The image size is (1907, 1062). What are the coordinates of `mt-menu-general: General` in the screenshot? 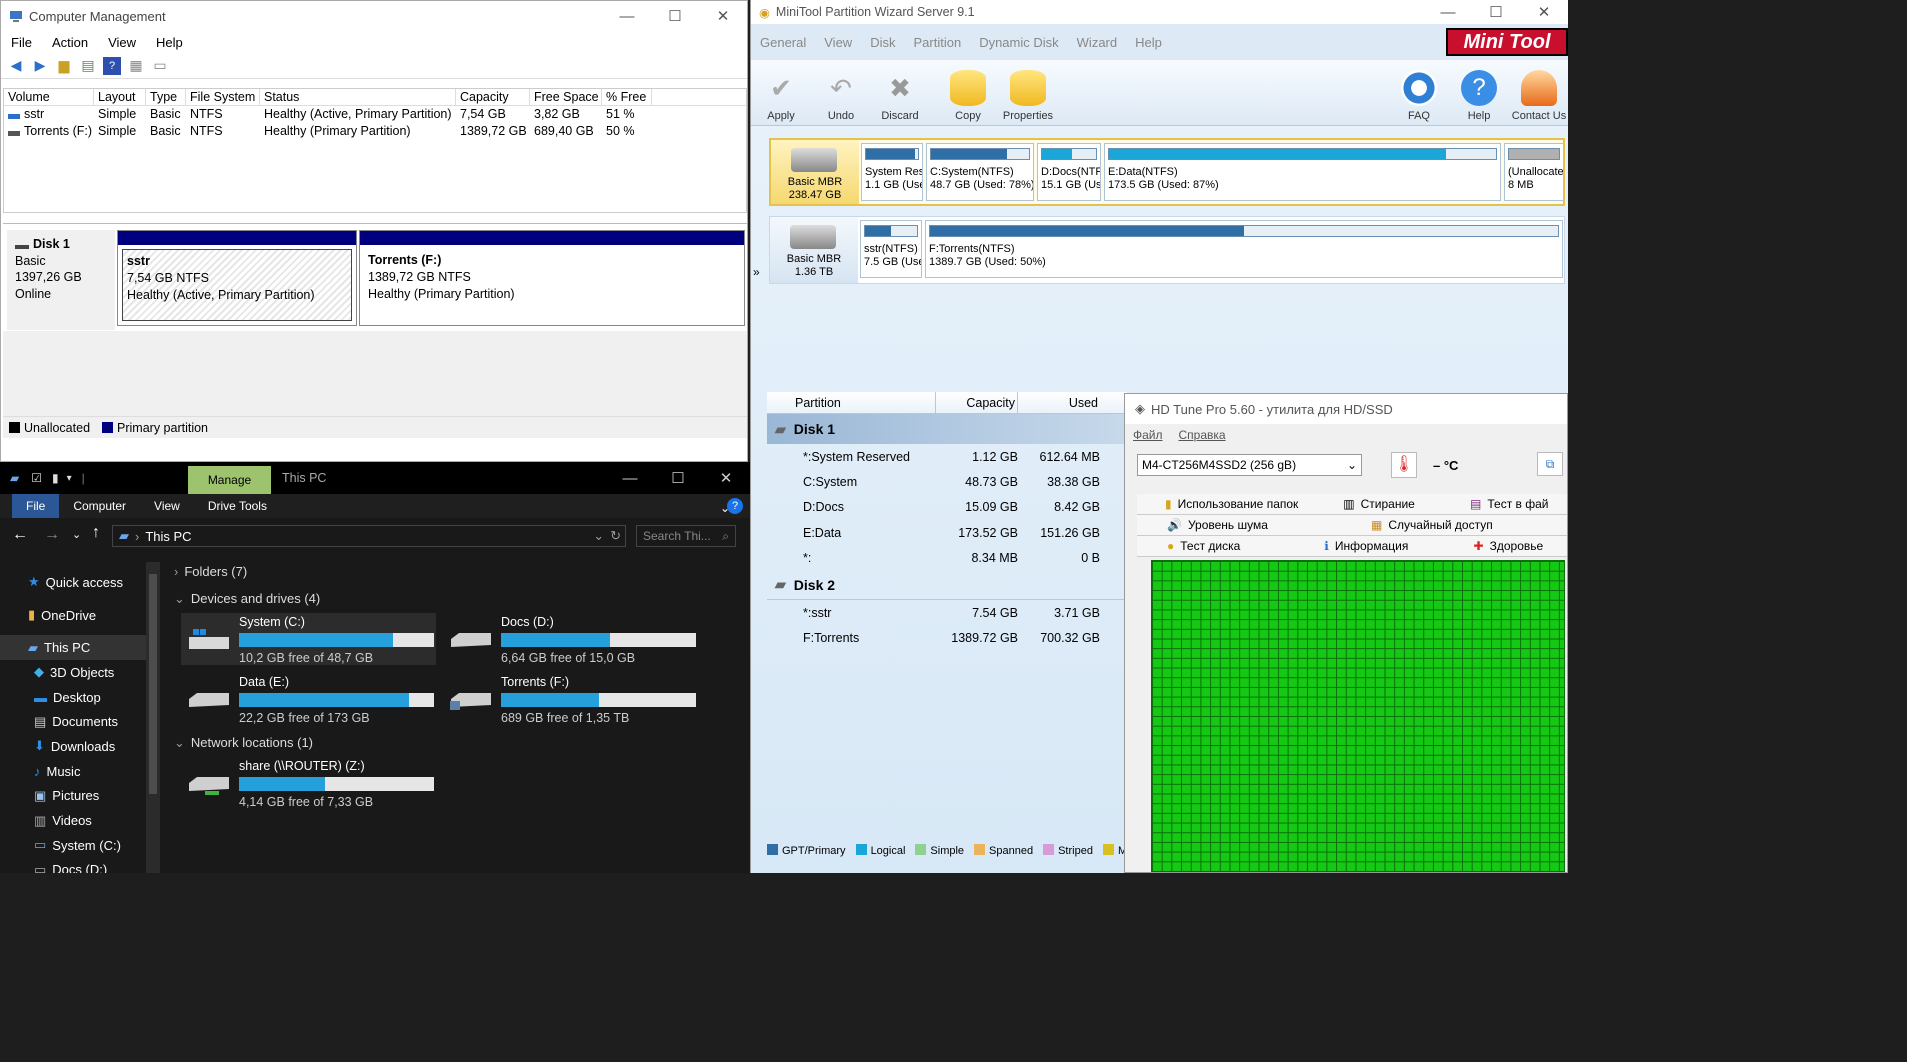 It's located at (783, 42).